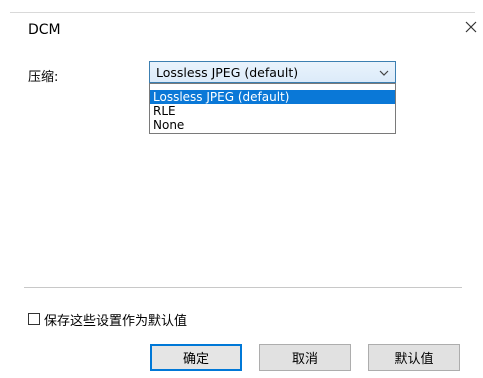 The height and width of the screenshot is (378, 483). I want to click on compression-options-list: Lossless JPEG (default) RLE None, so click(272, 108).